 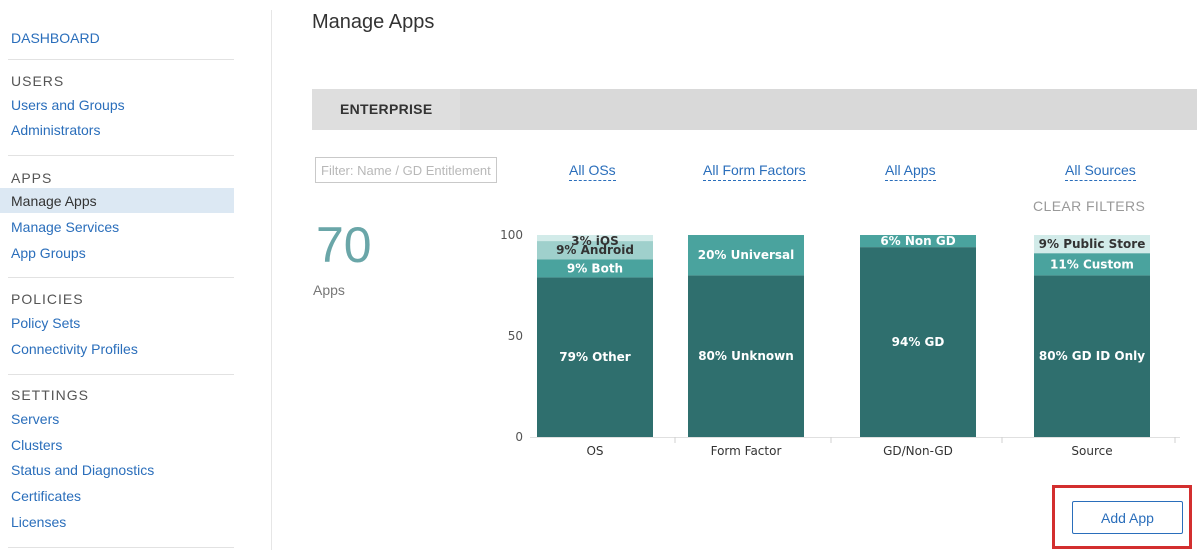 What do you see at coordinates (592, 171) in the screenshot?
I see `filter-os-dropdown: All OSs` at bounding box center [592, 171].